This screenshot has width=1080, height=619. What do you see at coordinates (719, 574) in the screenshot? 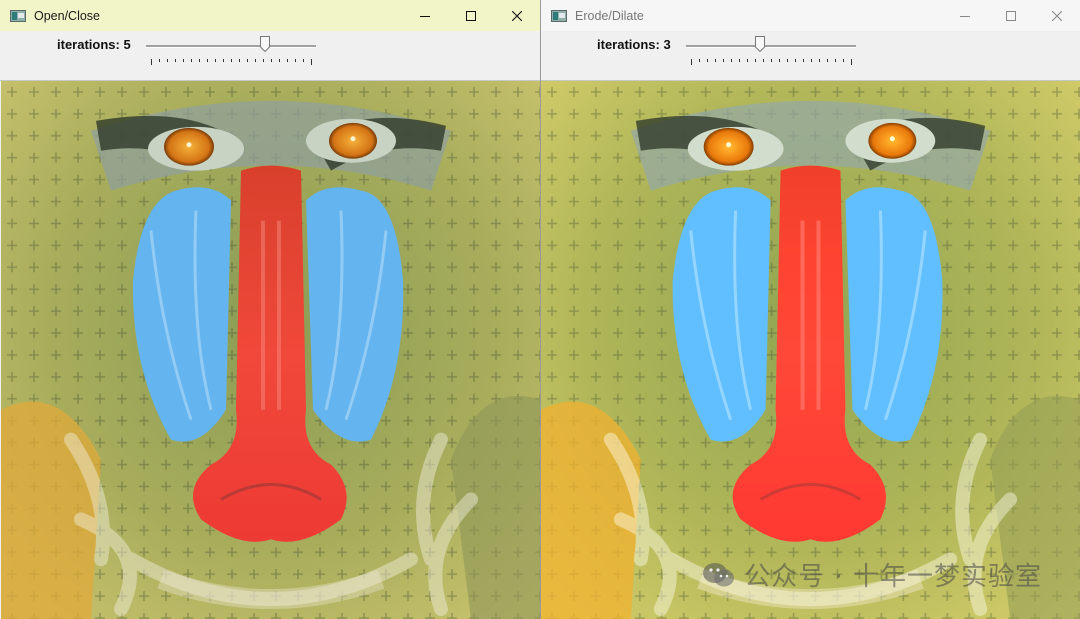
I see `wechat-icon` at bounding box center [719, 574].